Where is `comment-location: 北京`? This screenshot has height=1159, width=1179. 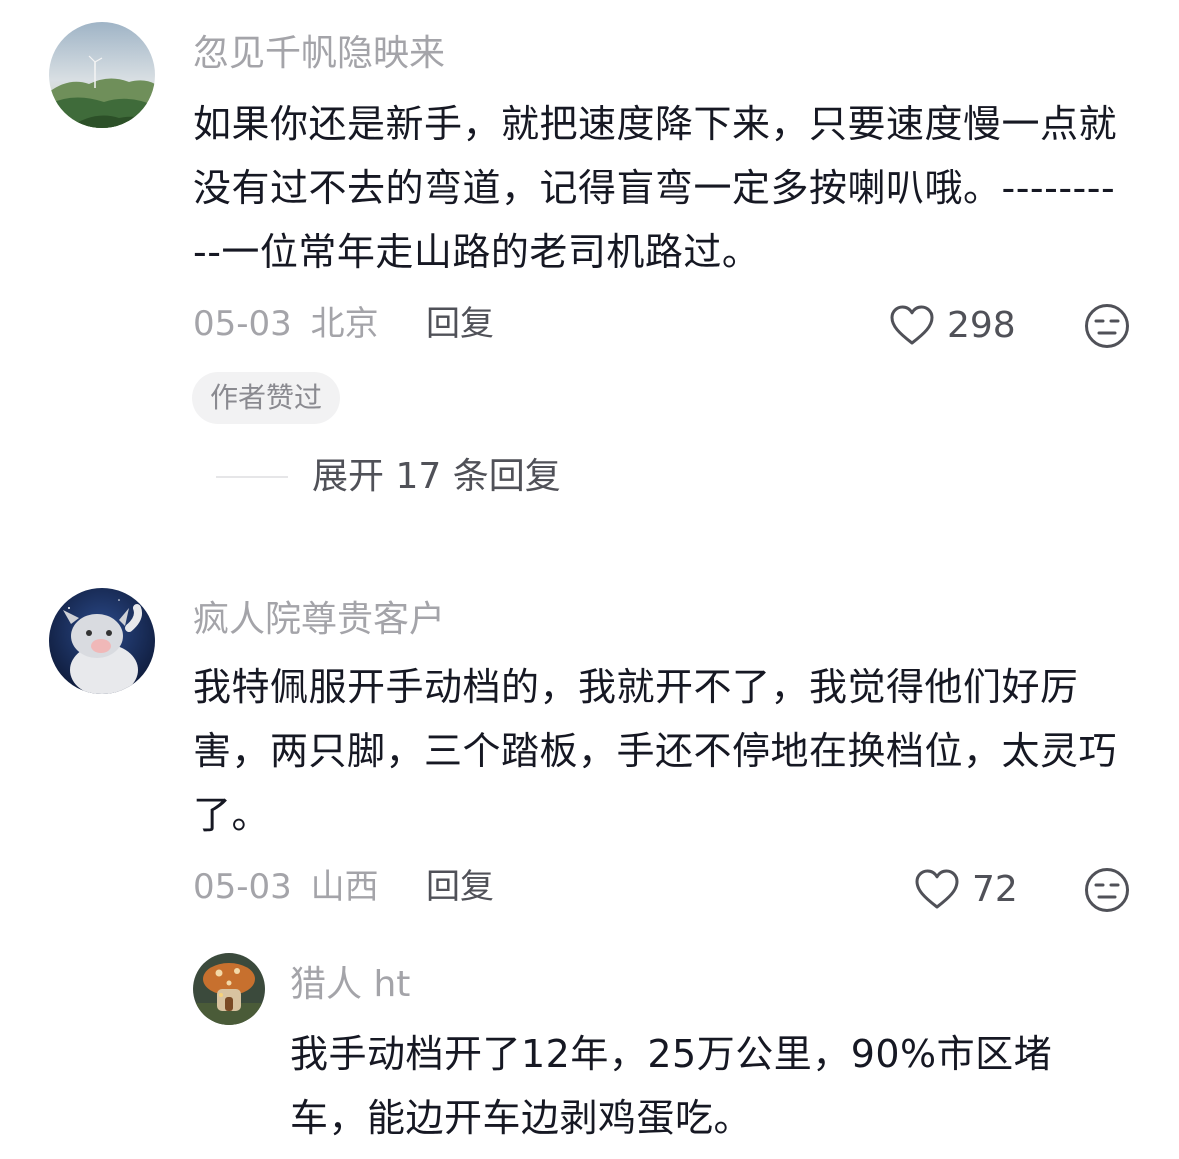
comment-location: 北京 is located at coordinates (344, 324).